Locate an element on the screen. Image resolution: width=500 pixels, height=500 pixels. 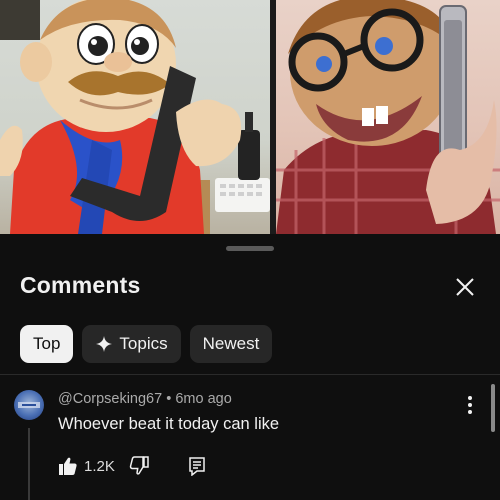
comment-filter-chips: Top Topics Newest is located at coordinates (146, 344).